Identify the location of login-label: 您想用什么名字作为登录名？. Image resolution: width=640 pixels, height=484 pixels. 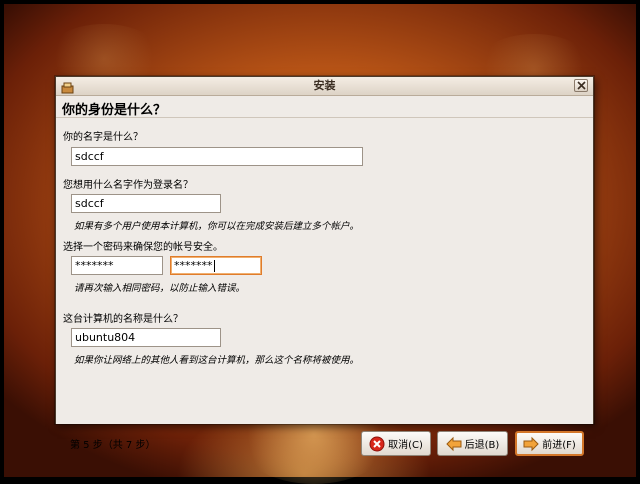
(128, 185).